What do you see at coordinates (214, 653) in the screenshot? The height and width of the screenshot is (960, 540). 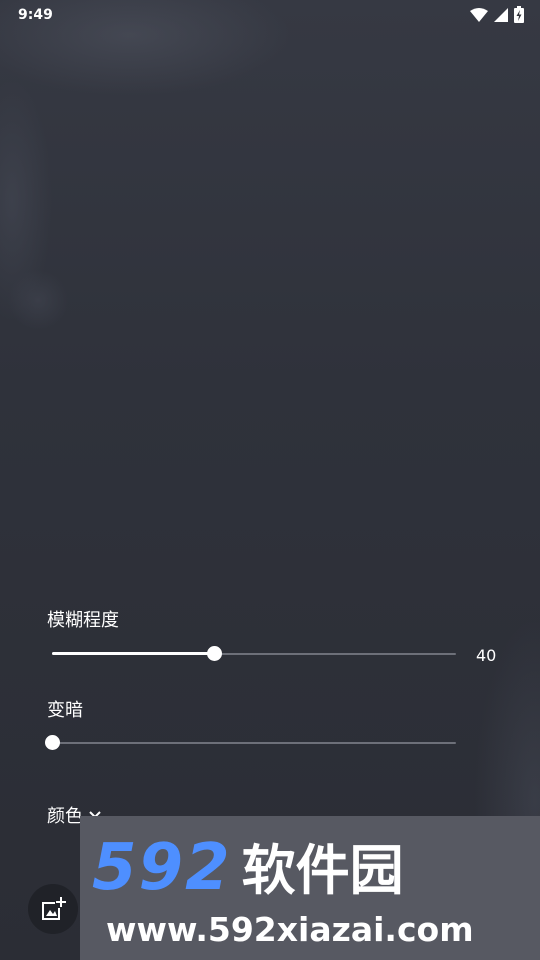 I see `blur-slider-thumb` at bounding box center [214, 653].